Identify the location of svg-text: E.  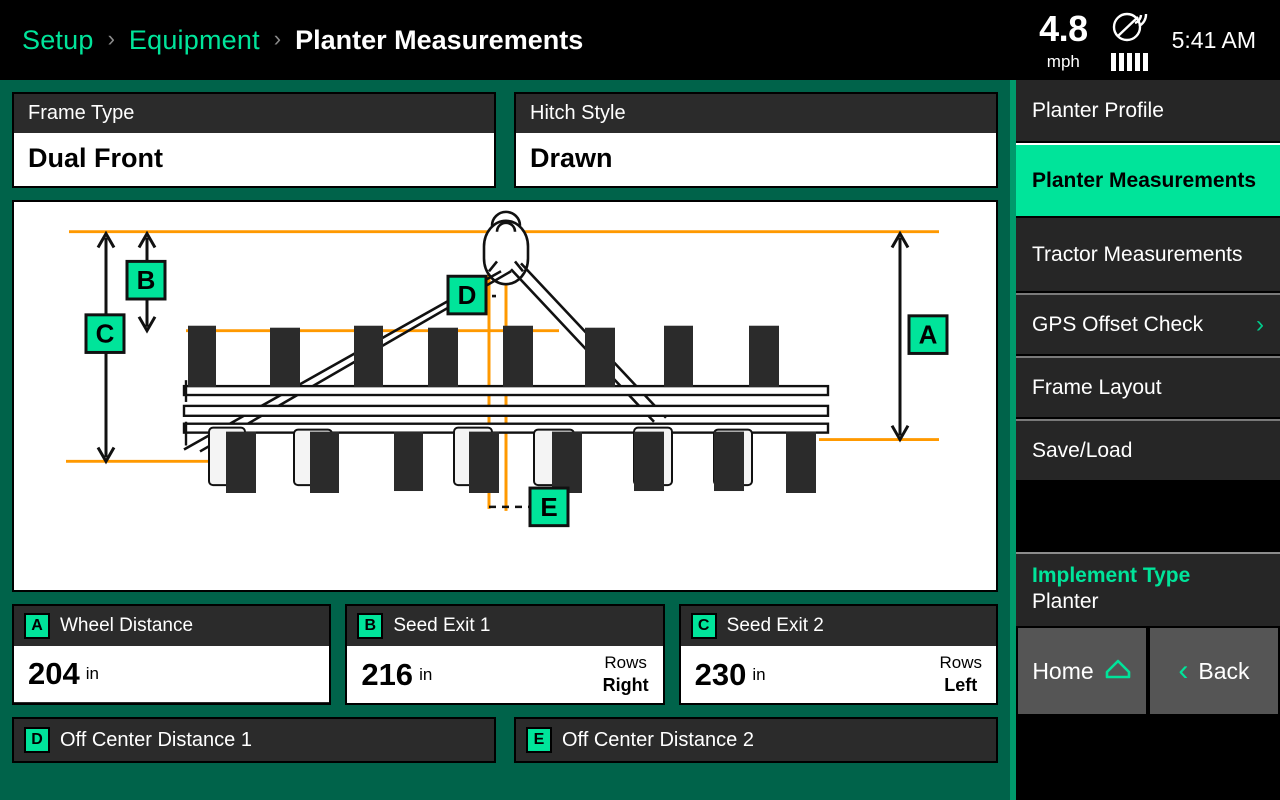
(548, 508).